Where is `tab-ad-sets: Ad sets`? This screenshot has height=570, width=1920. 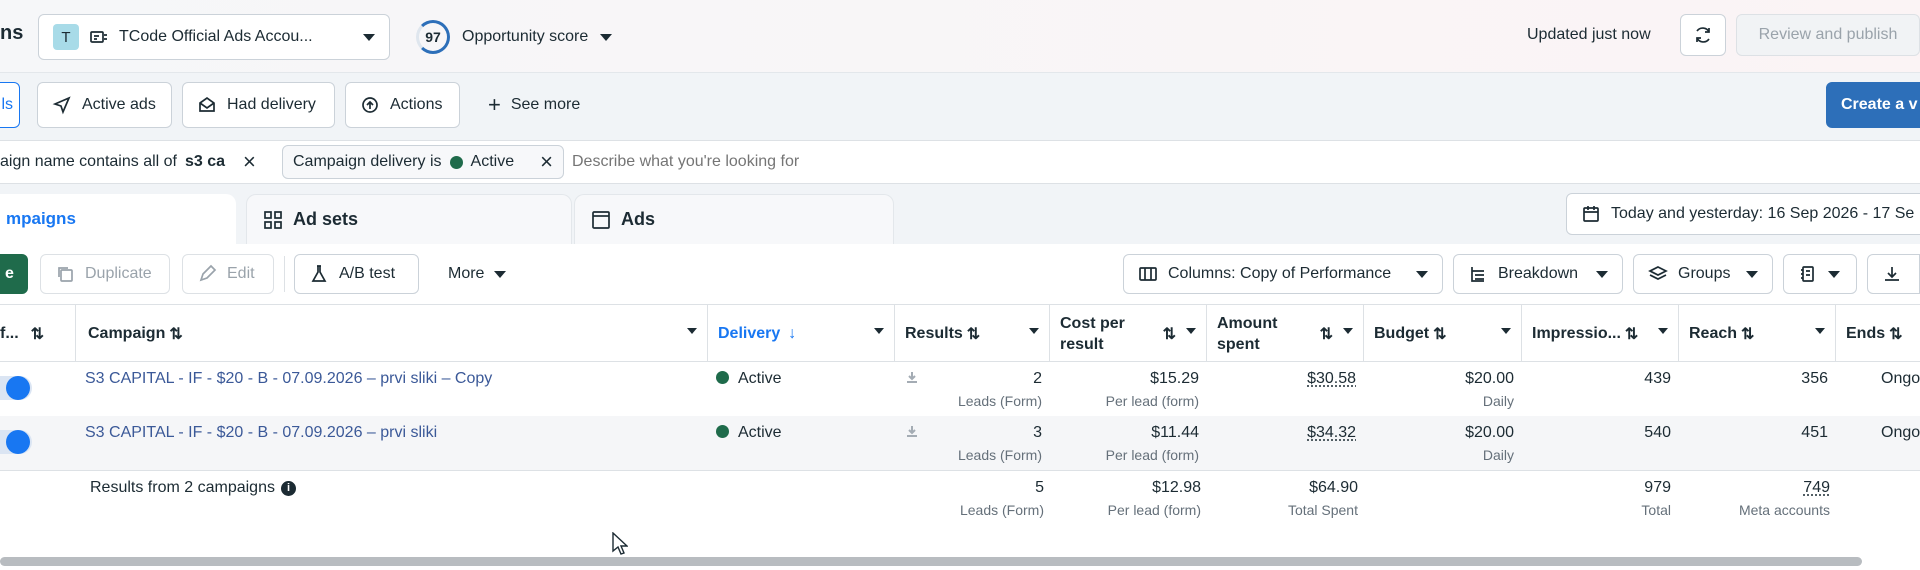
tab-ad-sets: Ad sets is located at coordinates (409, 219).